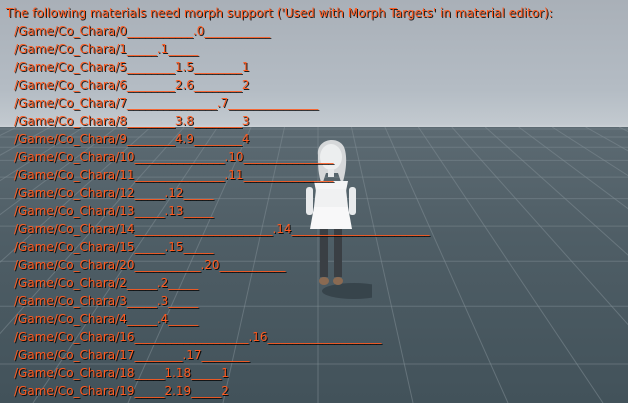  Describe the element at coordinates (132, 355) in the screenshot. I see `material-entry: /Game/Co_Chara/17________.17________` at that location.